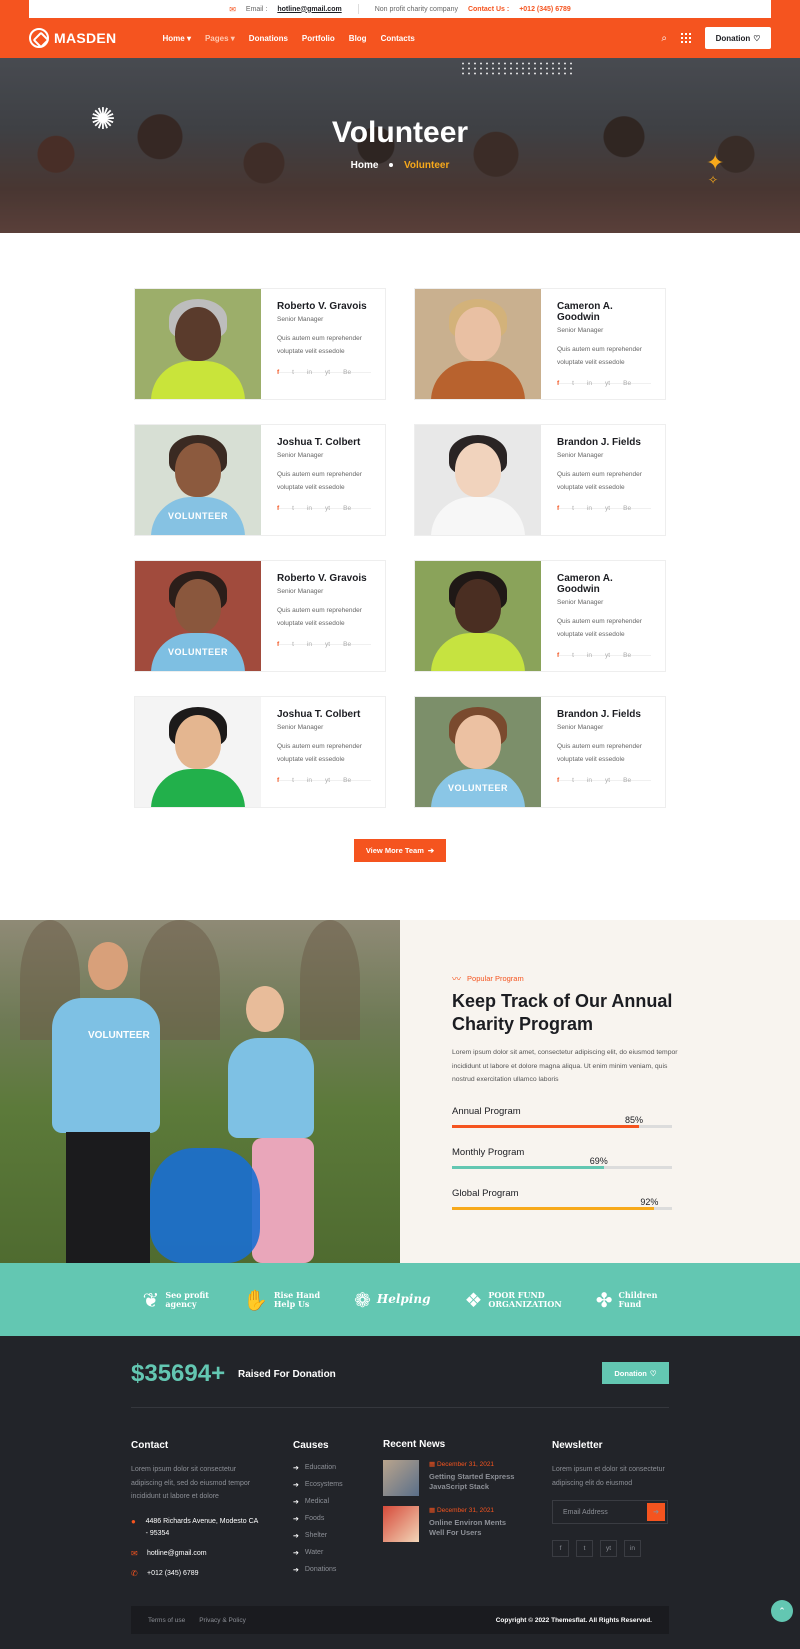  I want to click on terms-link: Terms of use, so click(166, 1620).